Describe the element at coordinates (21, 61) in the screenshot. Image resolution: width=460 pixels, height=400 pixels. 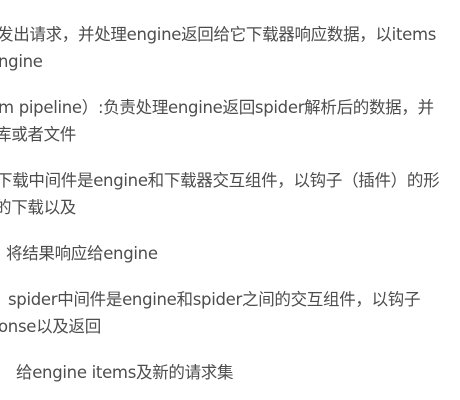
I see `paragraph-line: ngine` at that location.